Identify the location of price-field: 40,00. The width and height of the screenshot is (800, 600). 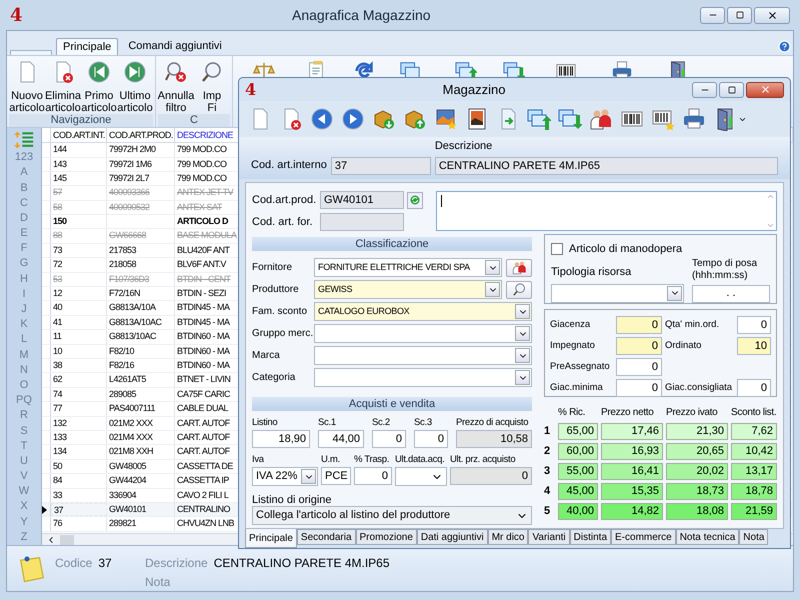
(578, 511).